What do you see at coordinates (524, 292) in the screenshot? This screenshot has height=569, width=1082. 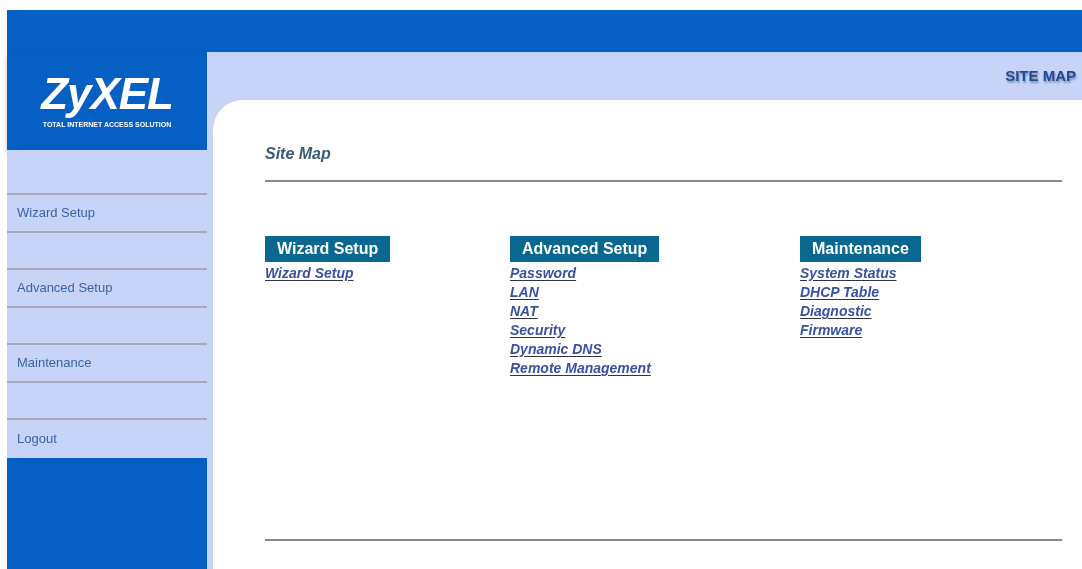 I see `site-link: LAN` at bounding box center [524, 292].